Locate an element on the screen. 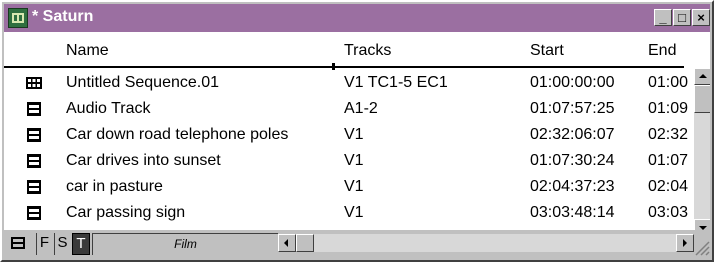 The image size is (714, 262). row-start: 03:03:48:14 is located at coordinates (572, 212).